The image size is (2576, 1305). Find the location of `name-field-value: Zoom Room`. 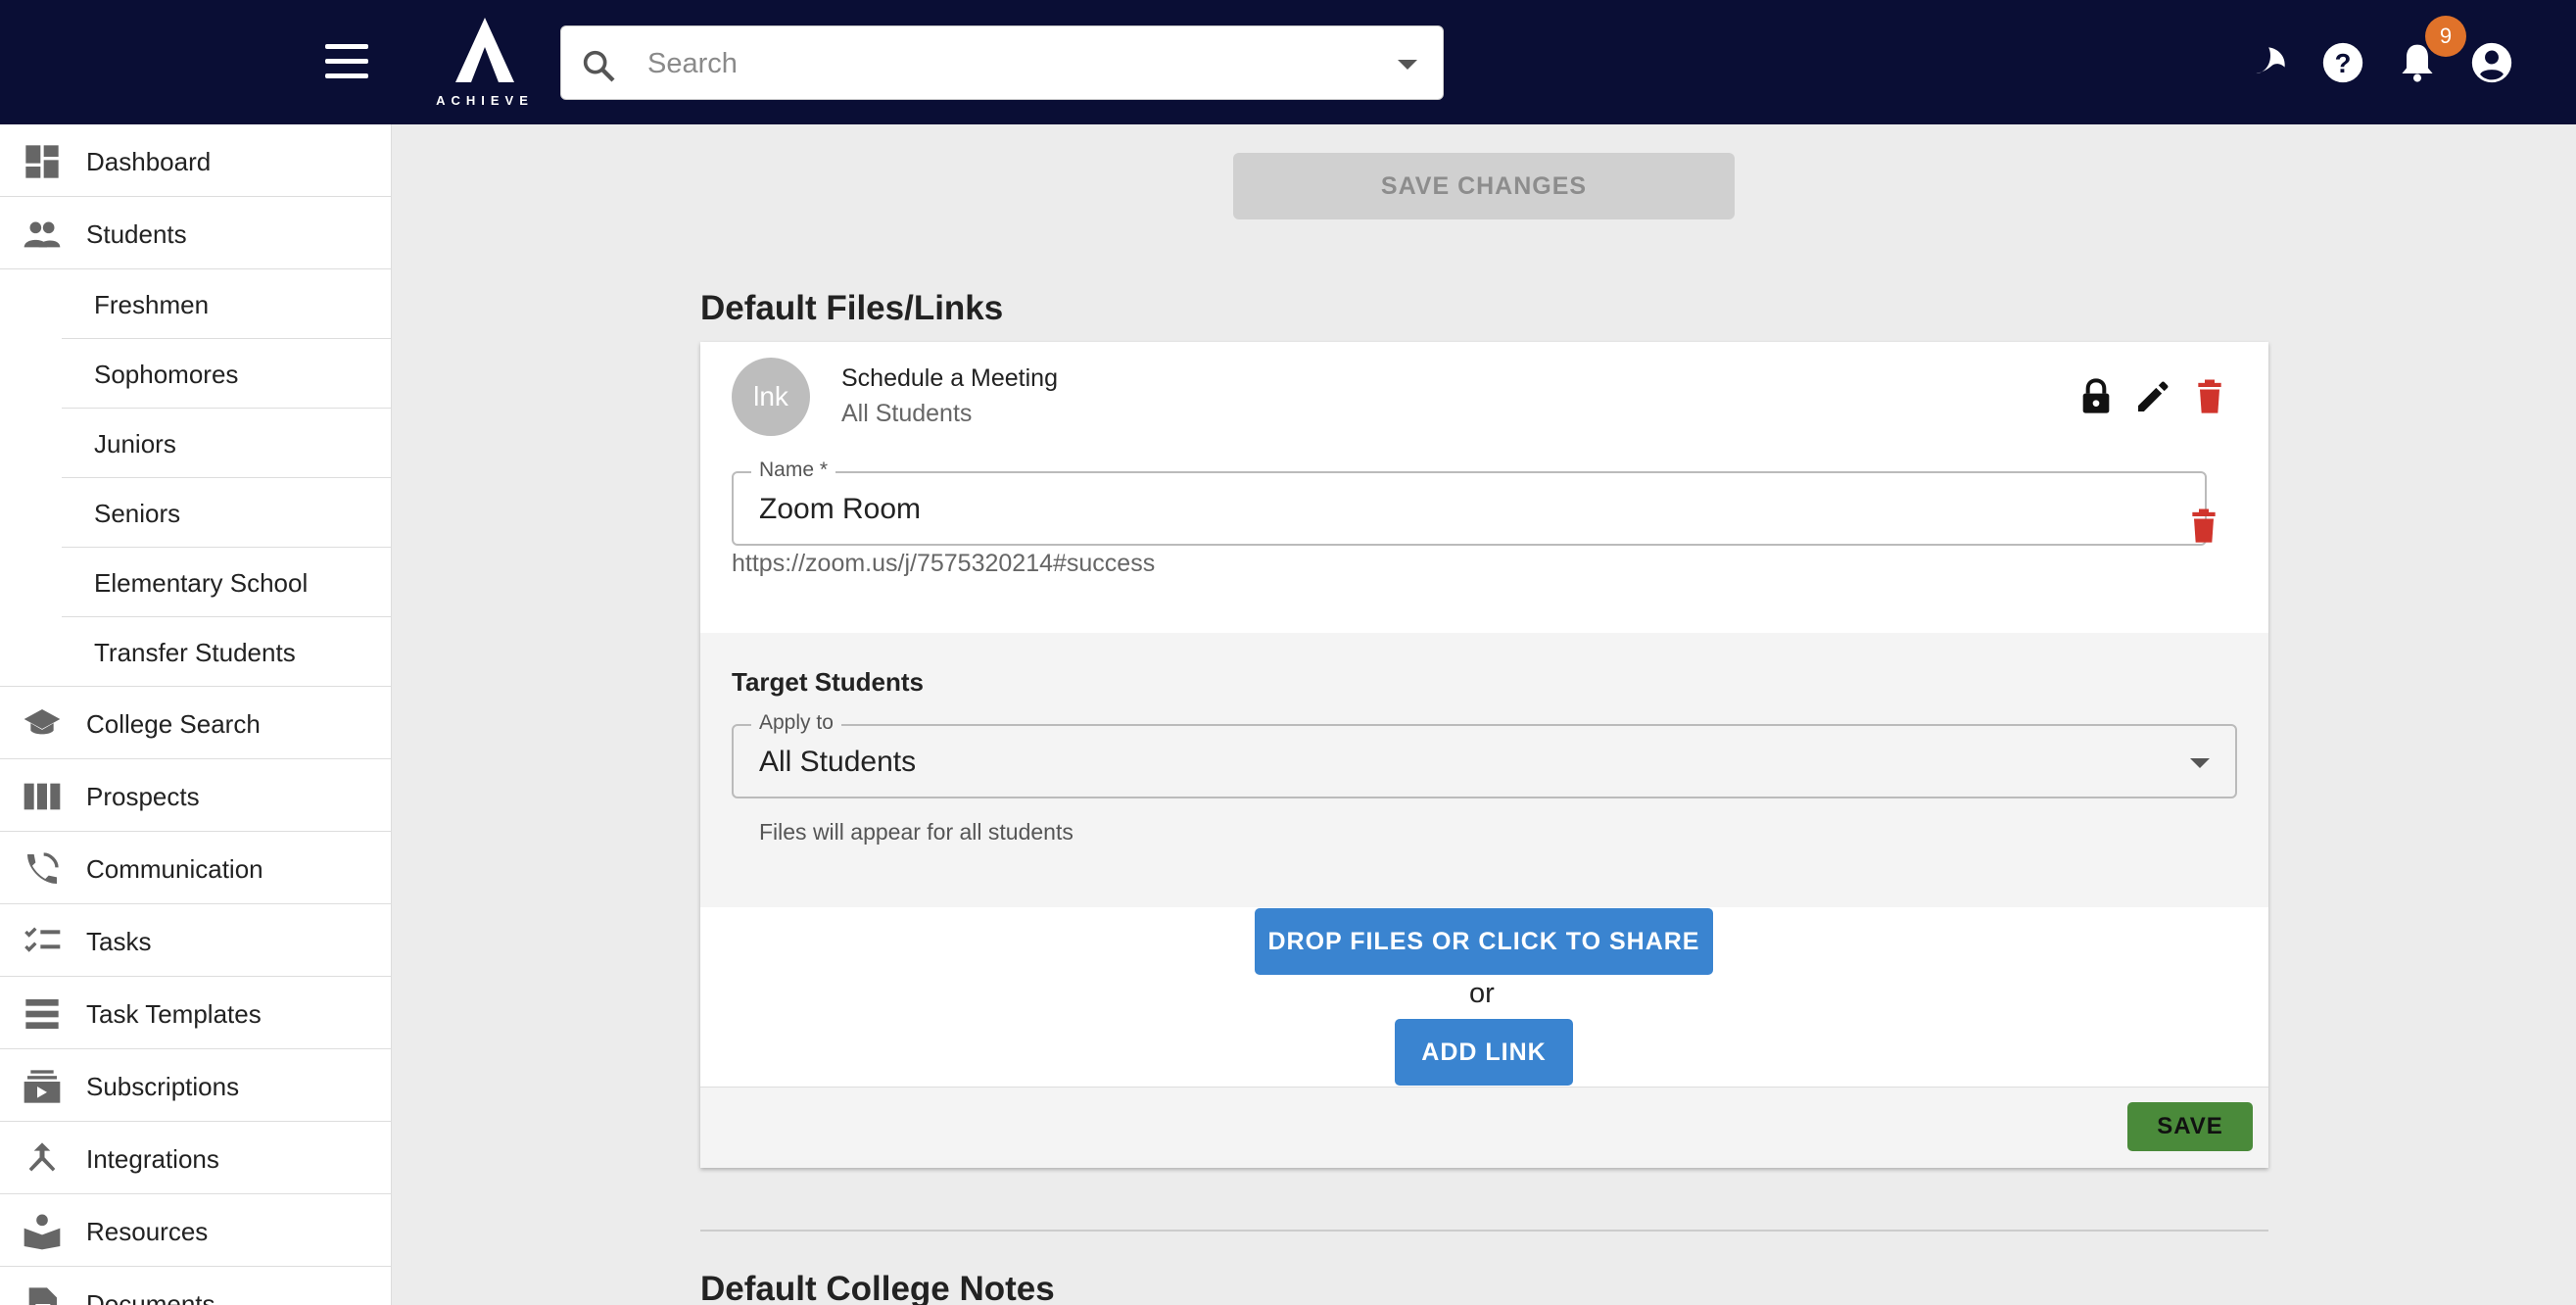

name-field-value: Zoom Room is located at coordinates (841, 509).